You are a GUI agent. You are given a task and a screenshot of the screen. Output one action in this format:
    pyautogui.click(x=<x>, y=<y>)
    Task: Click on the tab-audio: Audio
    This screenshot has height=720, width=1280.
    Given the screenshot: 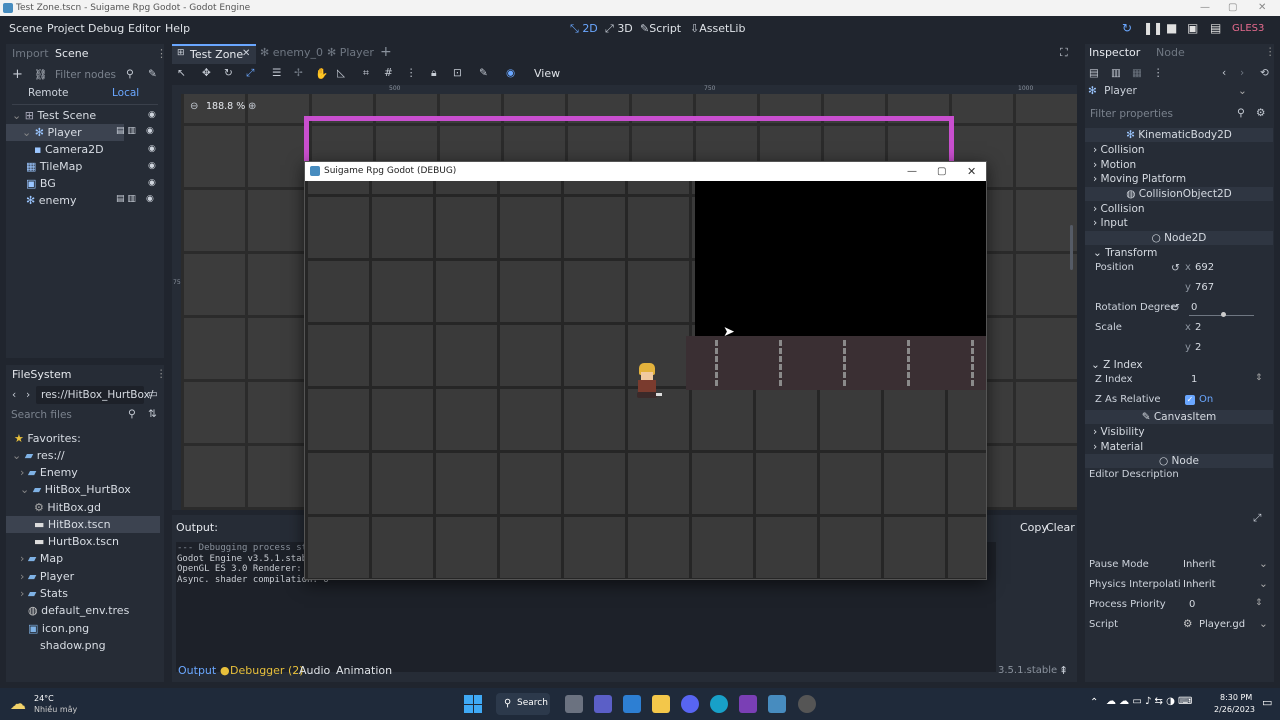 What is the action you would take?
    pyautogui.click(x=314, y=670)
    